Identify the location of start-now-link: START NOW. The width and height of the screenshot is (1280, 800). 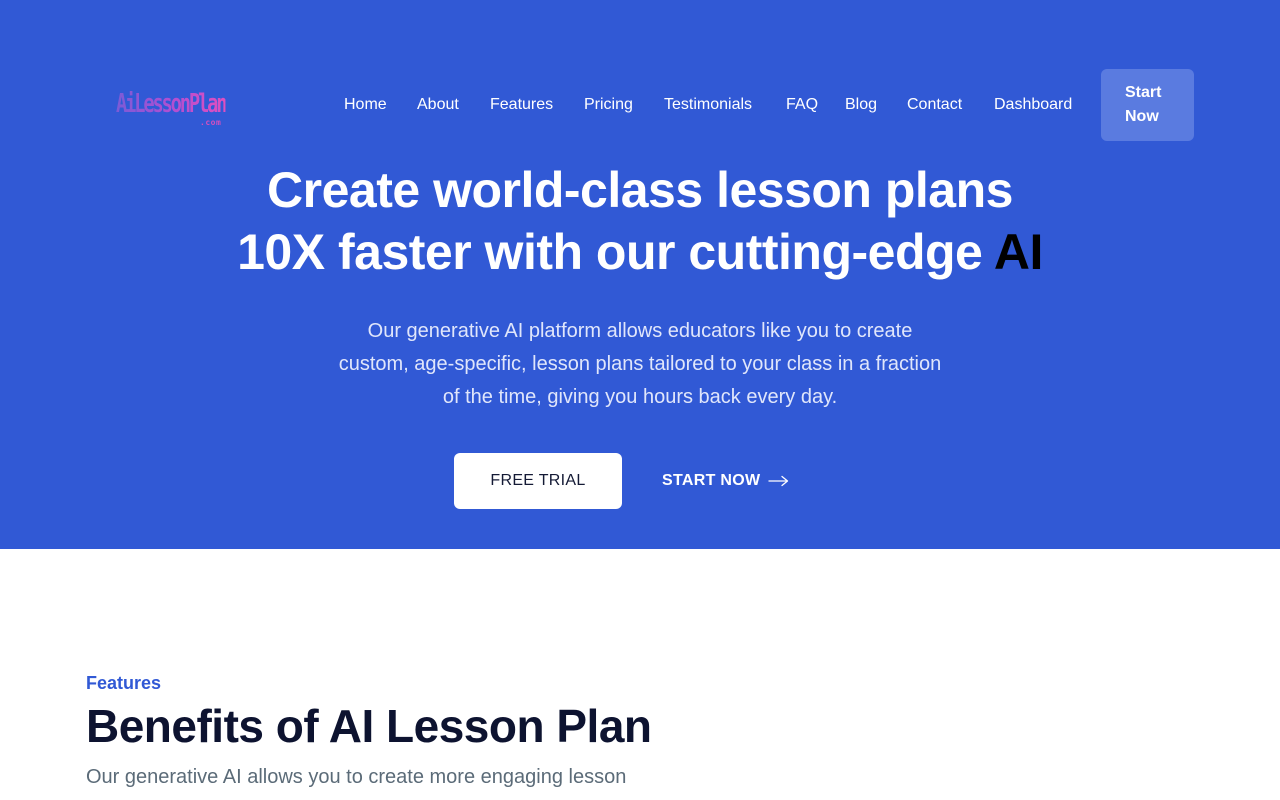
(726, 481).